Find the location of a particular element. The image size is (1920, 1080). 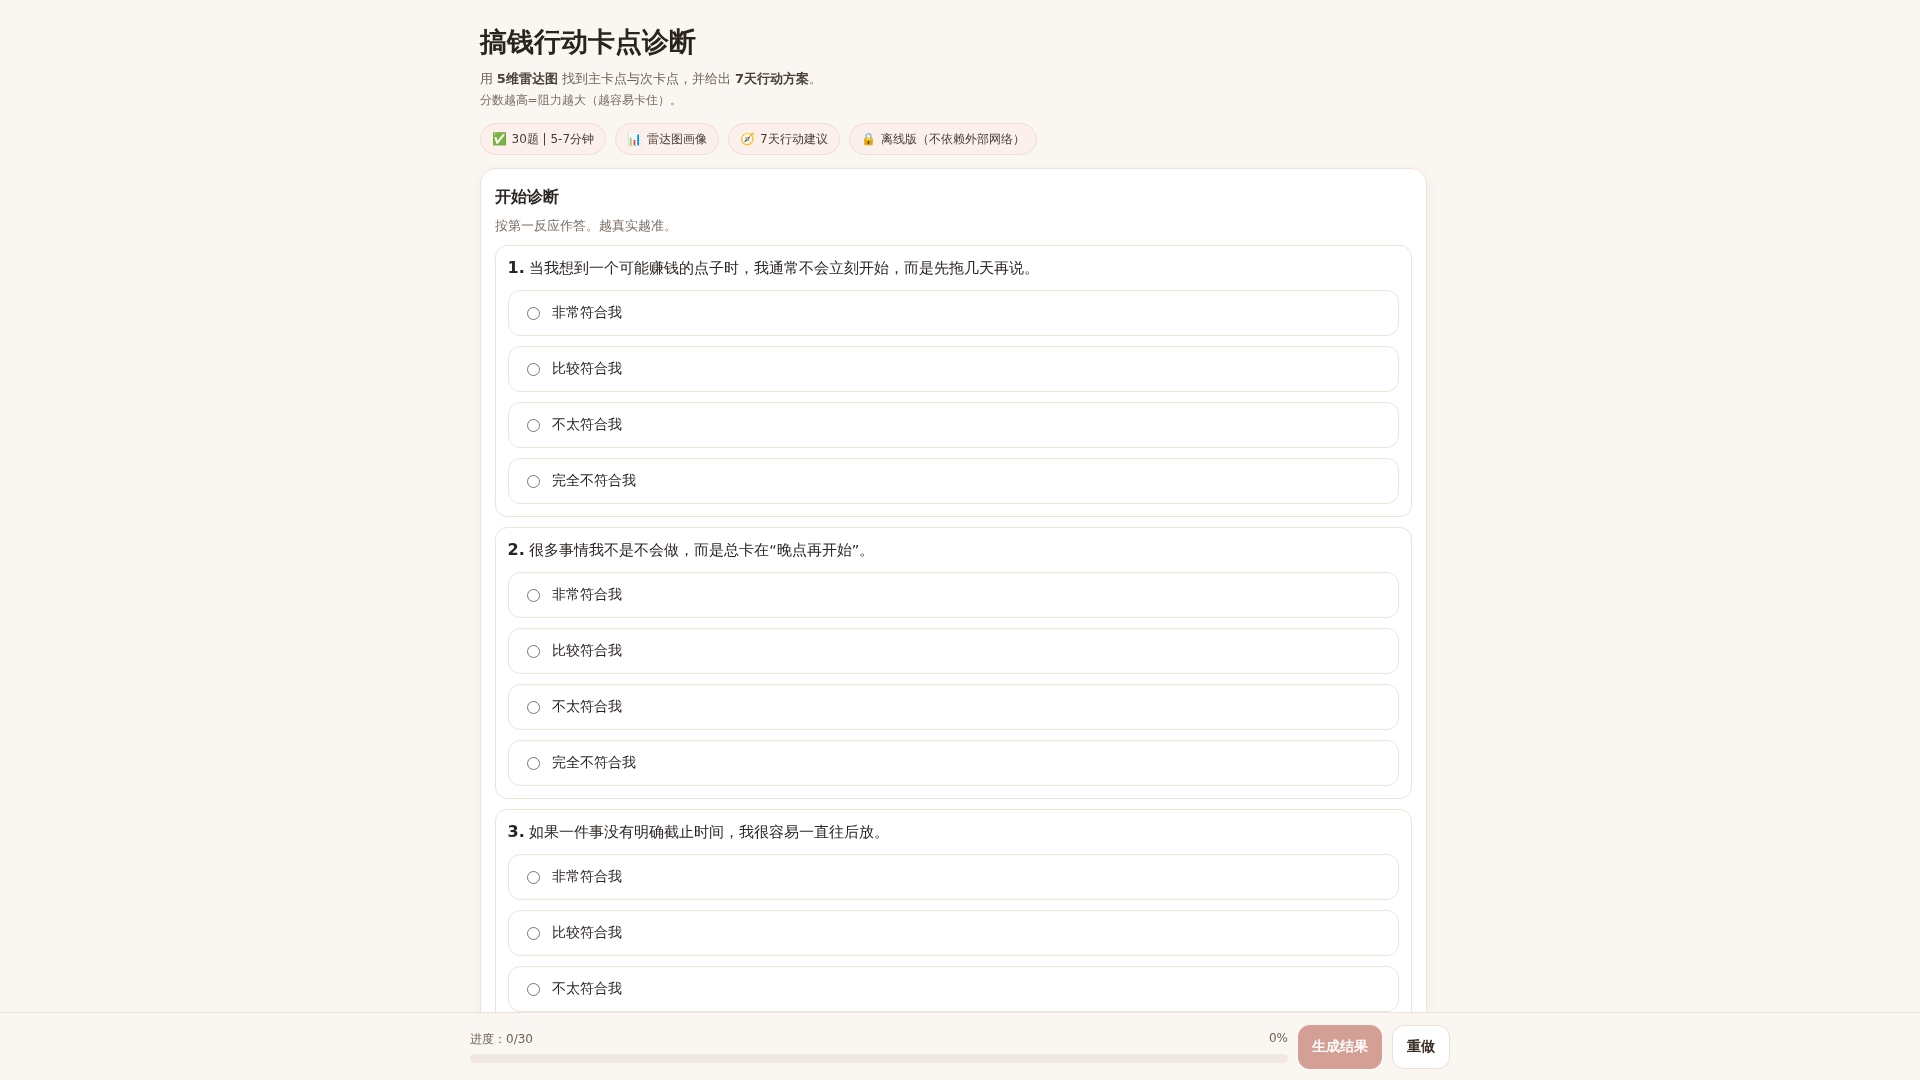

subtitle: 用 5维雷达图 找到主卡点与次卡点，并给出 7天行动方案。 is located at coordinates (651, 79).